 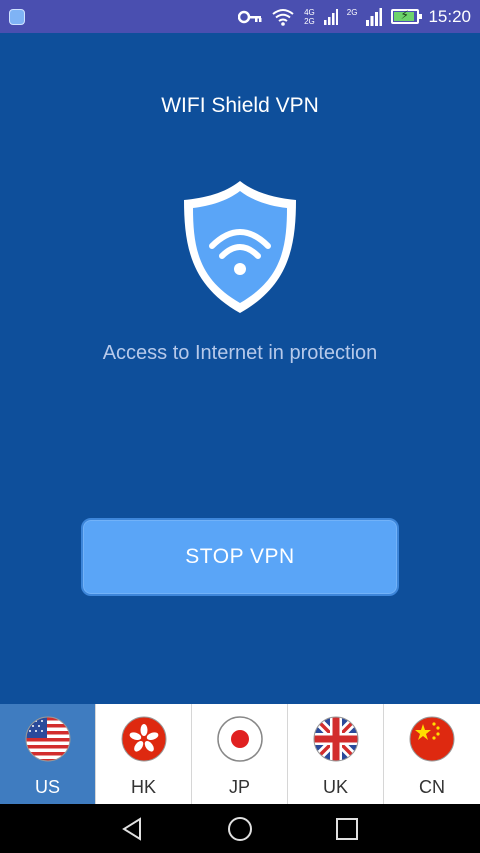 I want to click on country-label: CN, so click(x=432, y=787).